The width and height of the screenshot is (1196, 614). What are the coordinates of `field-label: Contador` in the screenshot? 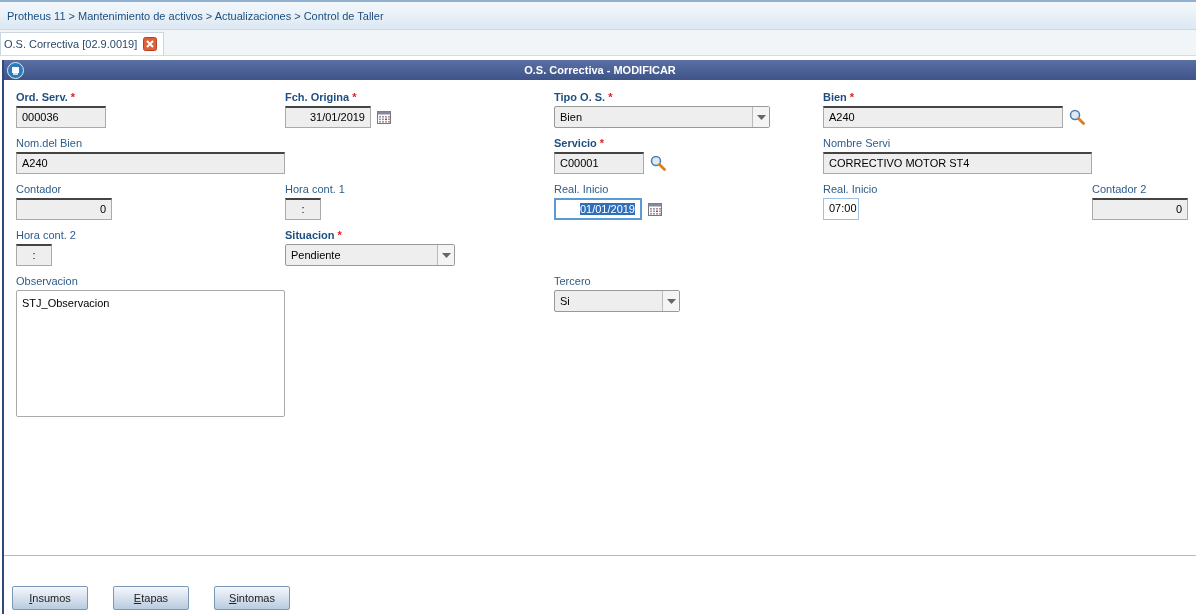 It's located at (39, 189).